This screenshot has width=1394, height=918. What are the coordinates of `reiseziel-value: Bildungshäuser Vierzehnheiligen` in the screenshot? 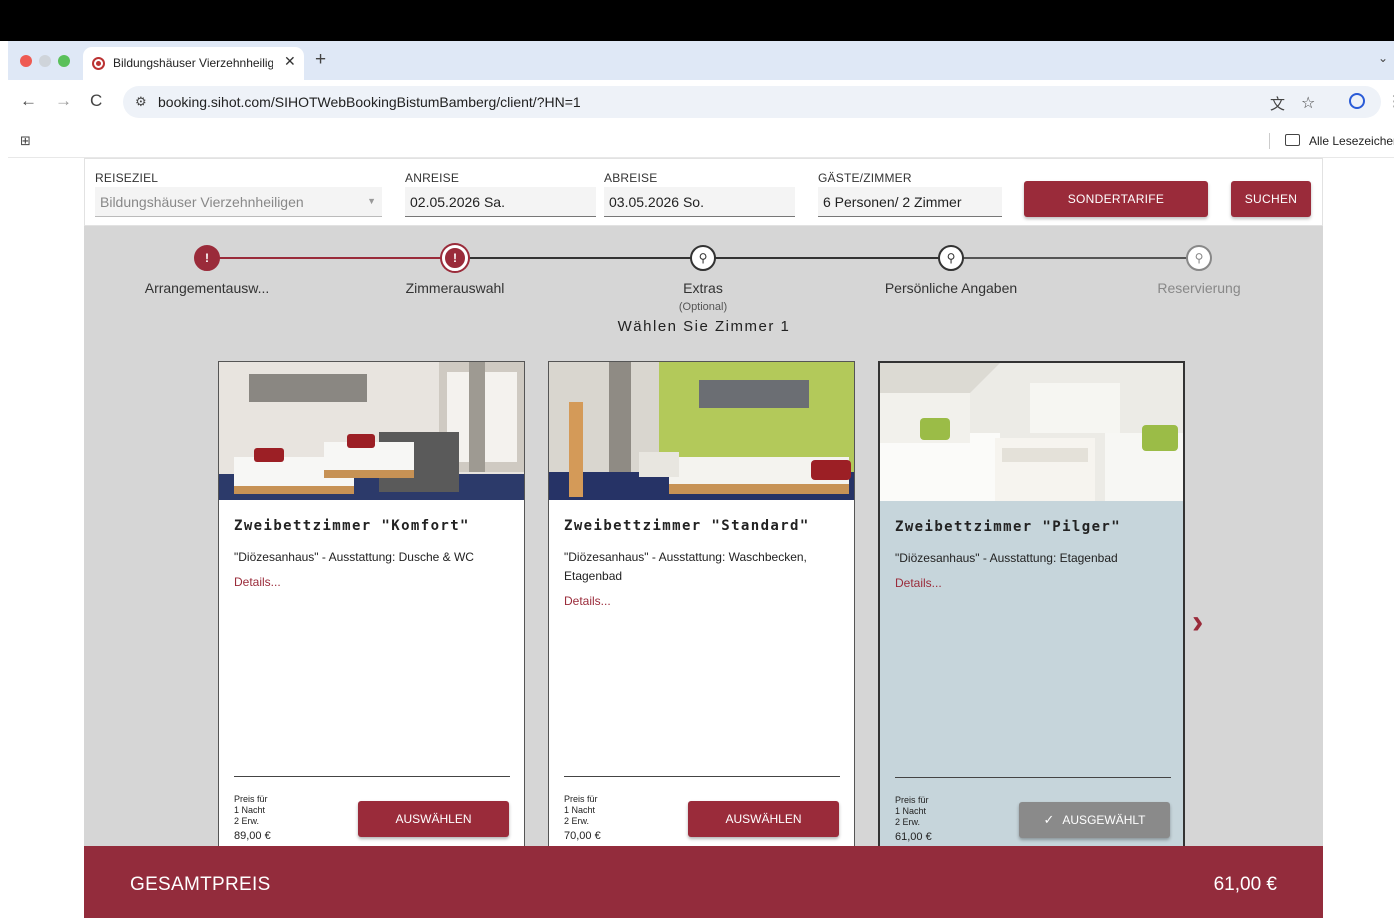 It's located at (202, 202).